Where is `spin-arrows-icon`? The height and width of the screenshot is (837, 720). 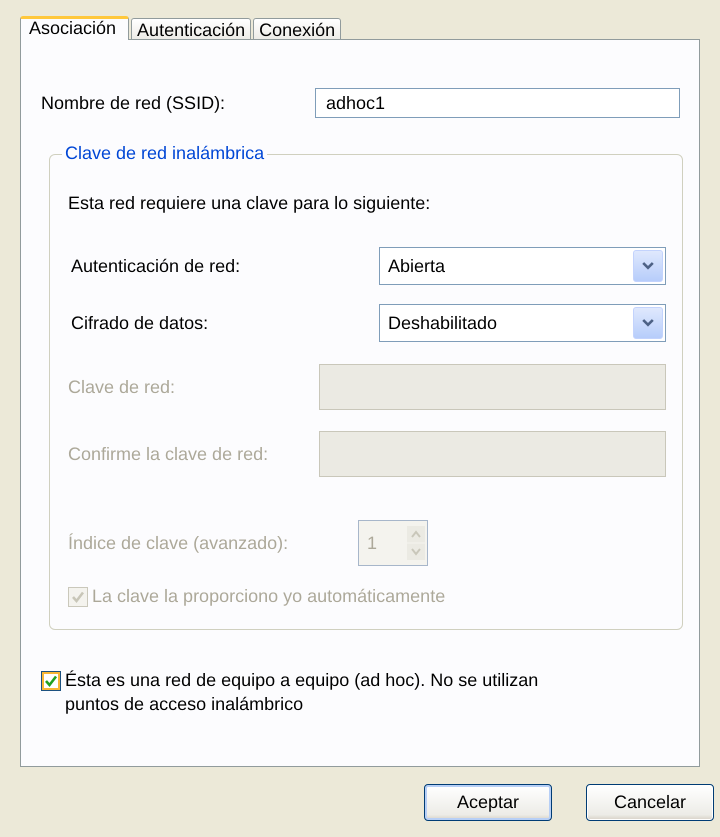
spin-arrows-icon is located at coordinates (416, 543).